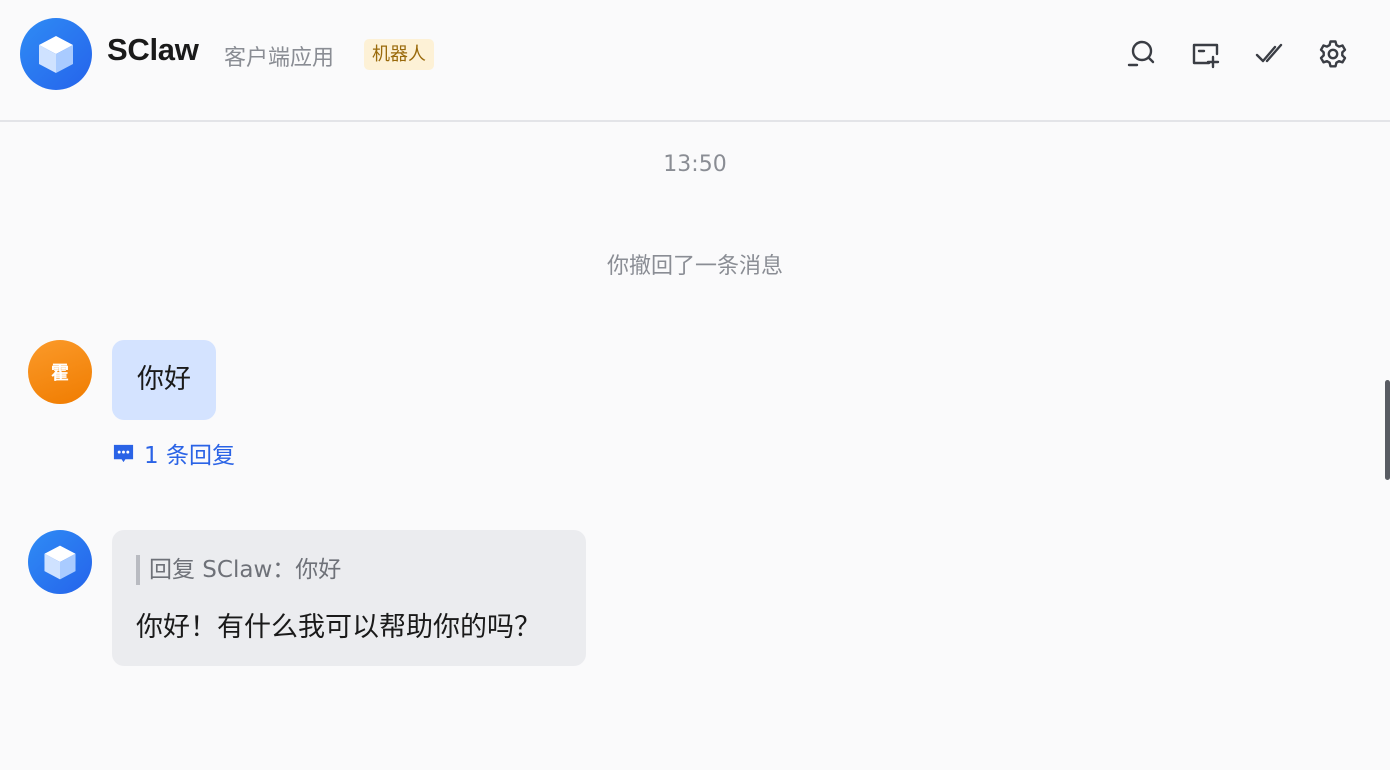 This screenshot has width=1390, height=770. I want to click on bot-avatar, so click(56, 54).